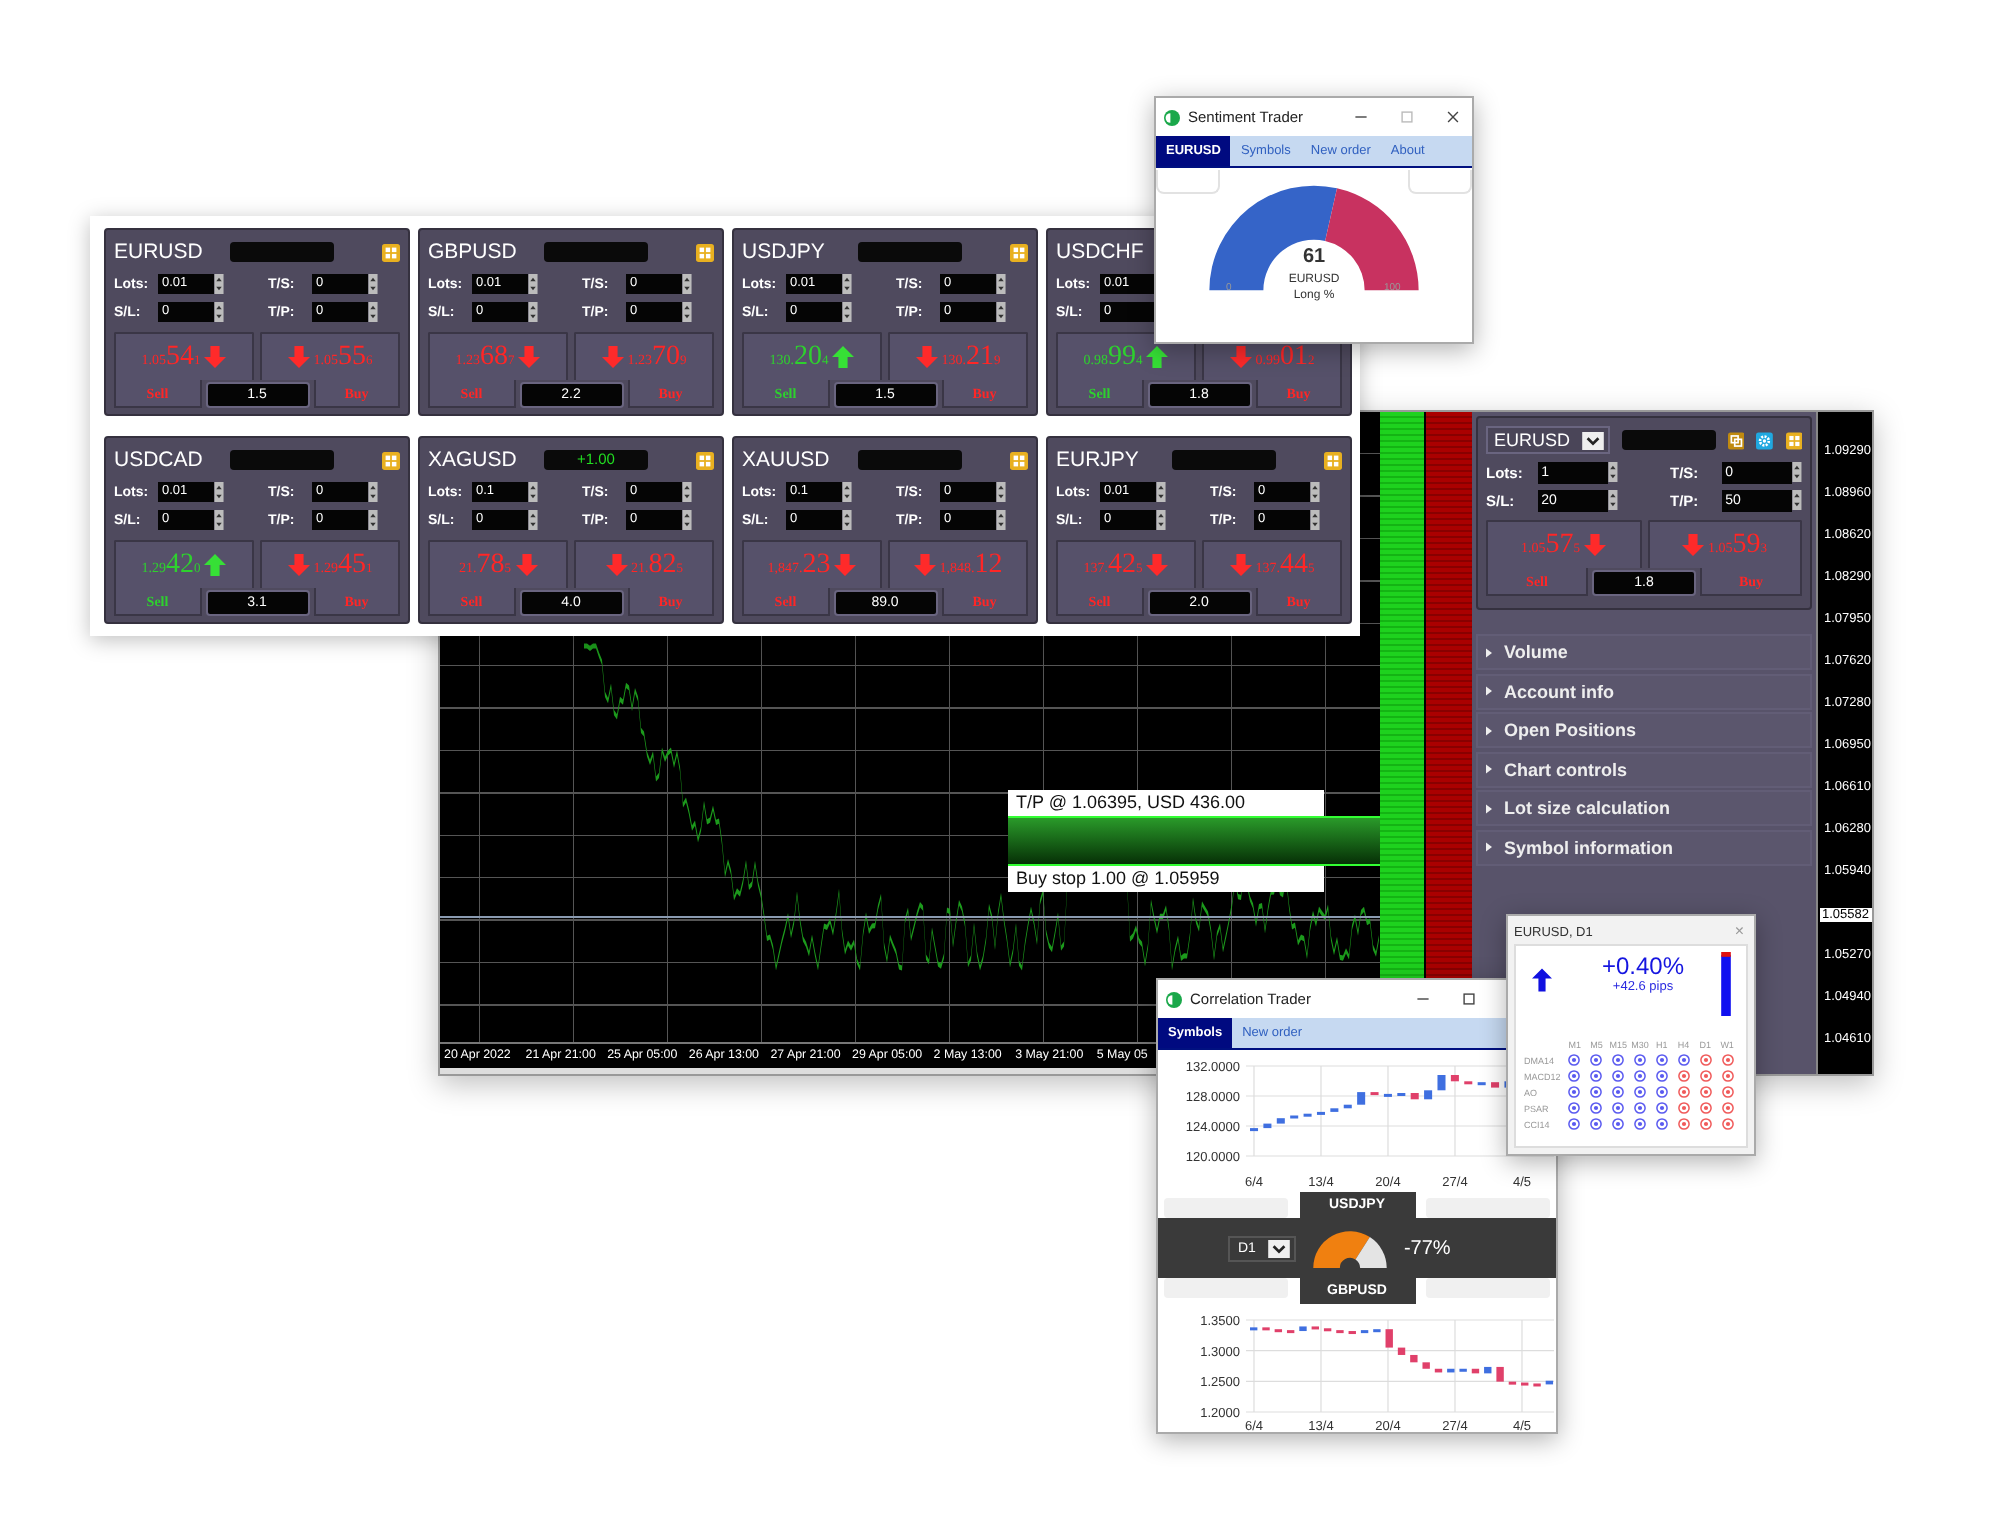 This screenshot has height=1538, width=2000. I want to click on symbol-title: EURUSD, so click(159, 252).